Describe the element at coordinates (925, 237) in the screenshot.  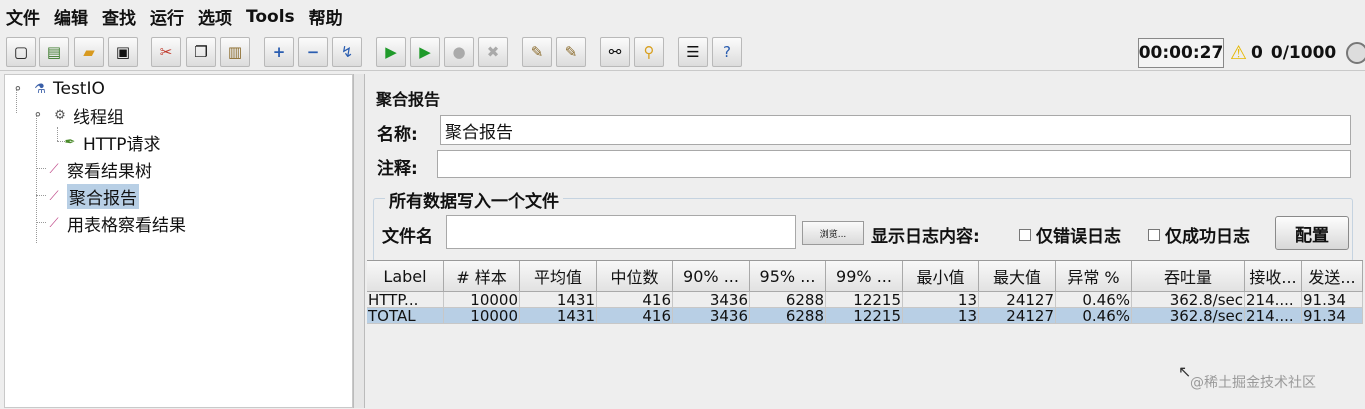
I see `log-content-label: 显示日志内容:` at that location.